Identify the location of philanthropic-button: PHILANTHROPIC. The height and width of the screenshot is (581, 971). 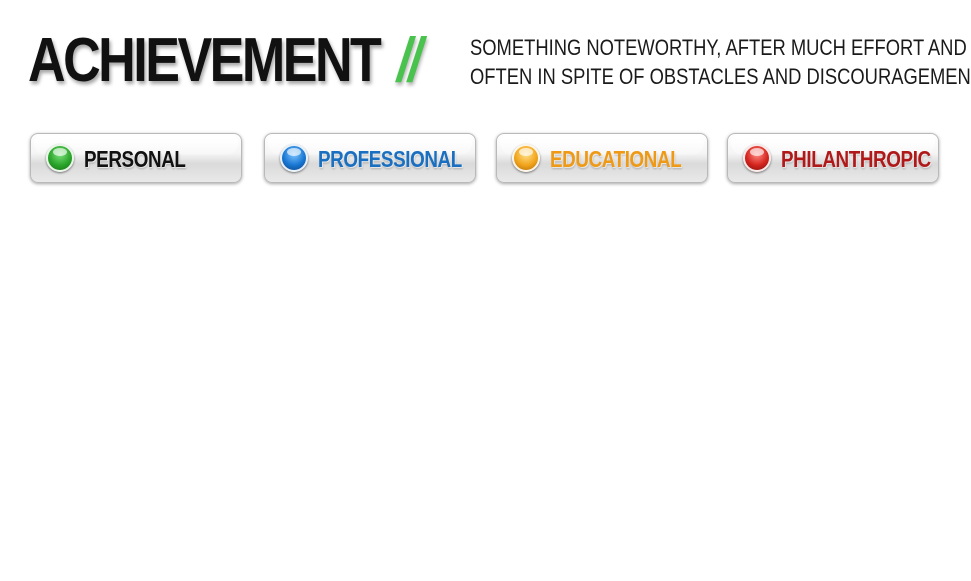
(833, 158).